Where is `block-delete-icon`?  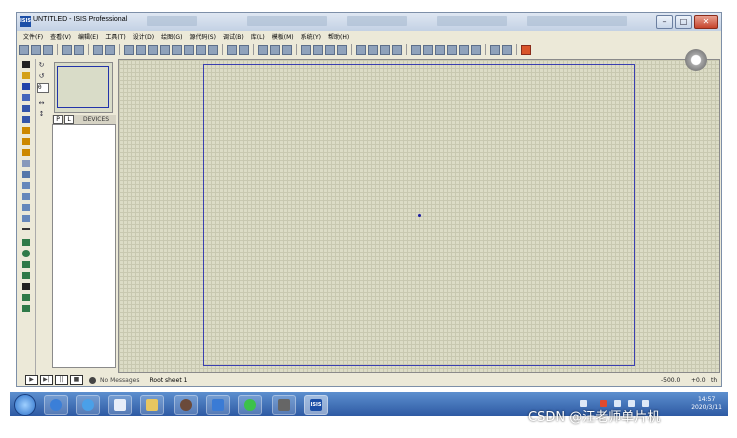 block-delete-icon is located at coordinates (342, 49).